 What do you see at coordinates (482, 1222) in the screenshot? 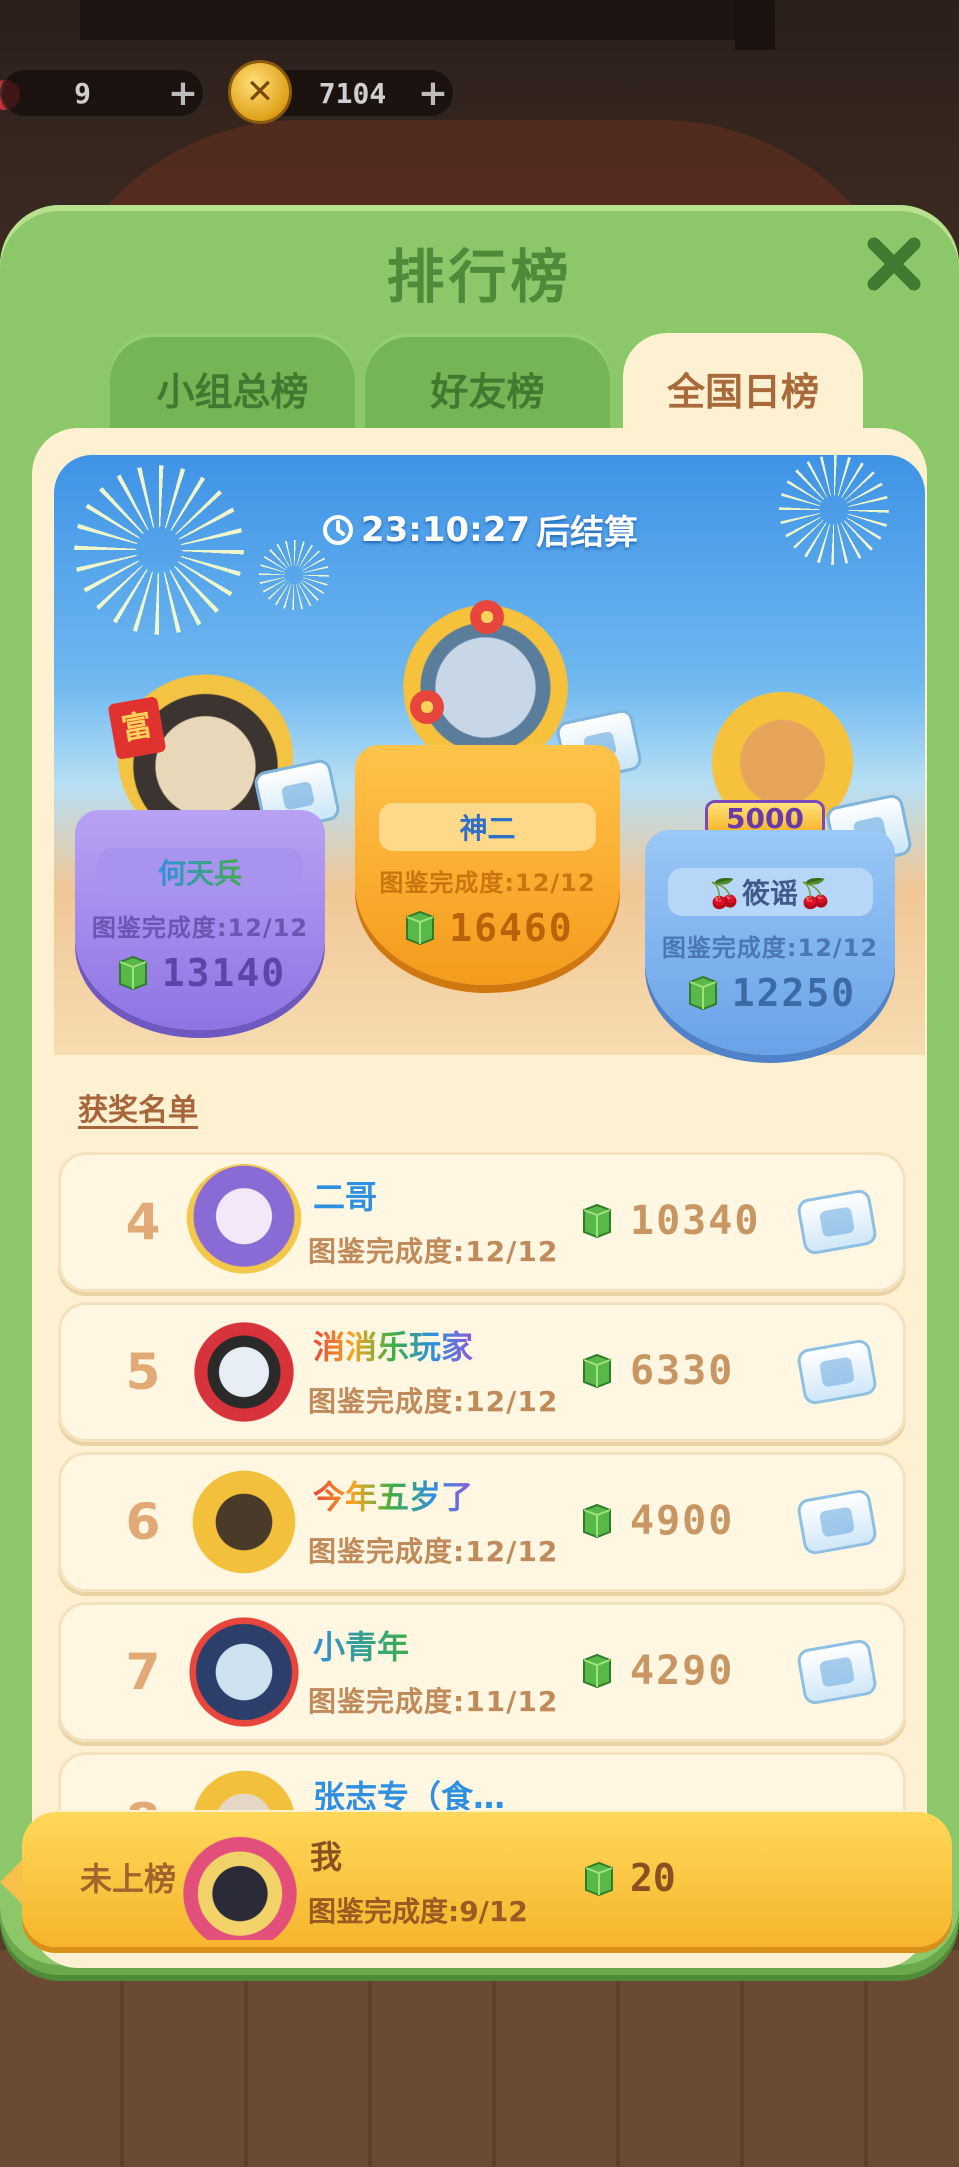
I see `list-item: 4 二哥 图鉴完成度:12/12 10340` at bounding box center [482, 1222].